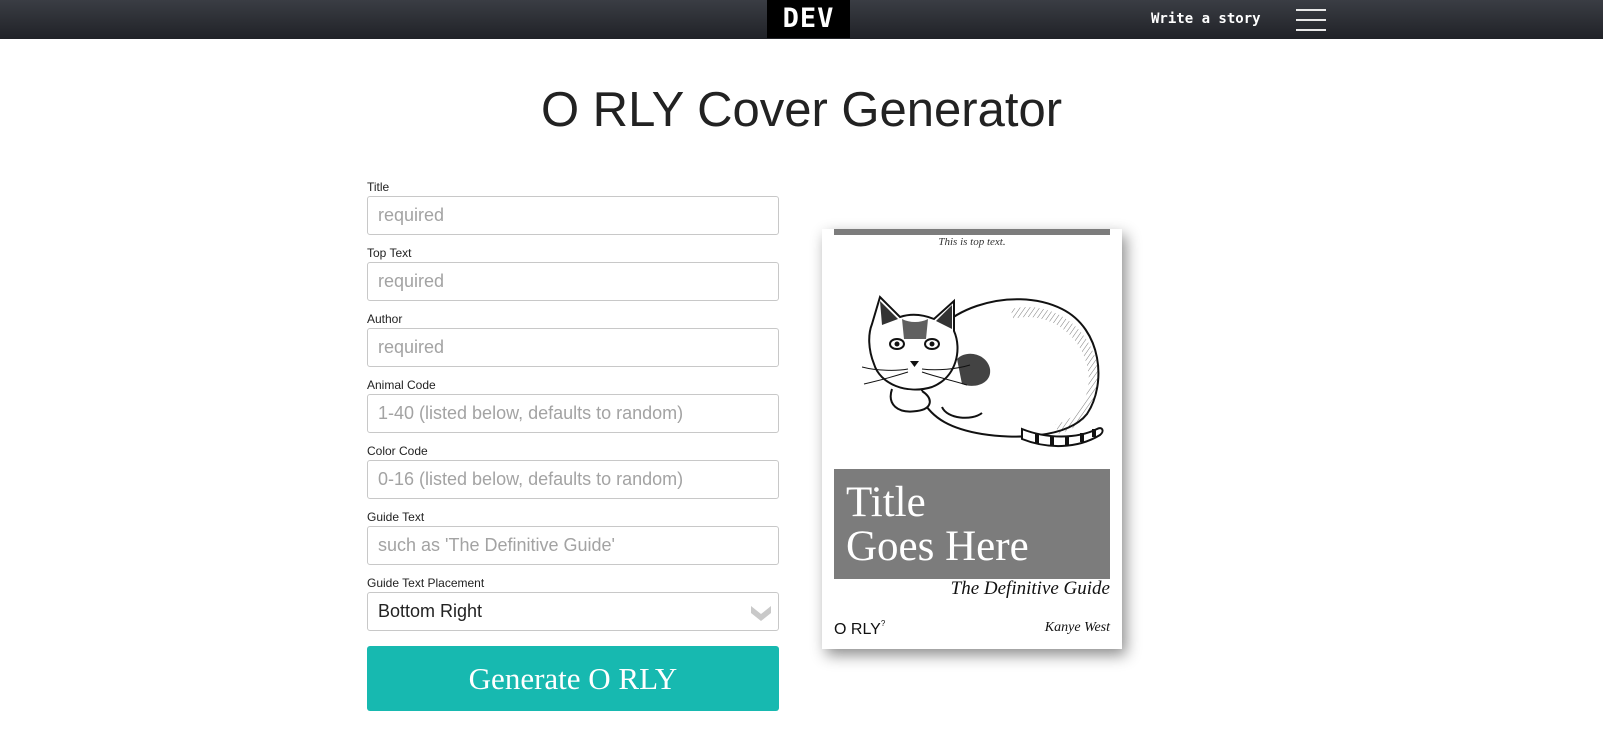  Describe the element at coordinates (808, 19) in the screenshot. I see `dev-logo: DEV` at that location.